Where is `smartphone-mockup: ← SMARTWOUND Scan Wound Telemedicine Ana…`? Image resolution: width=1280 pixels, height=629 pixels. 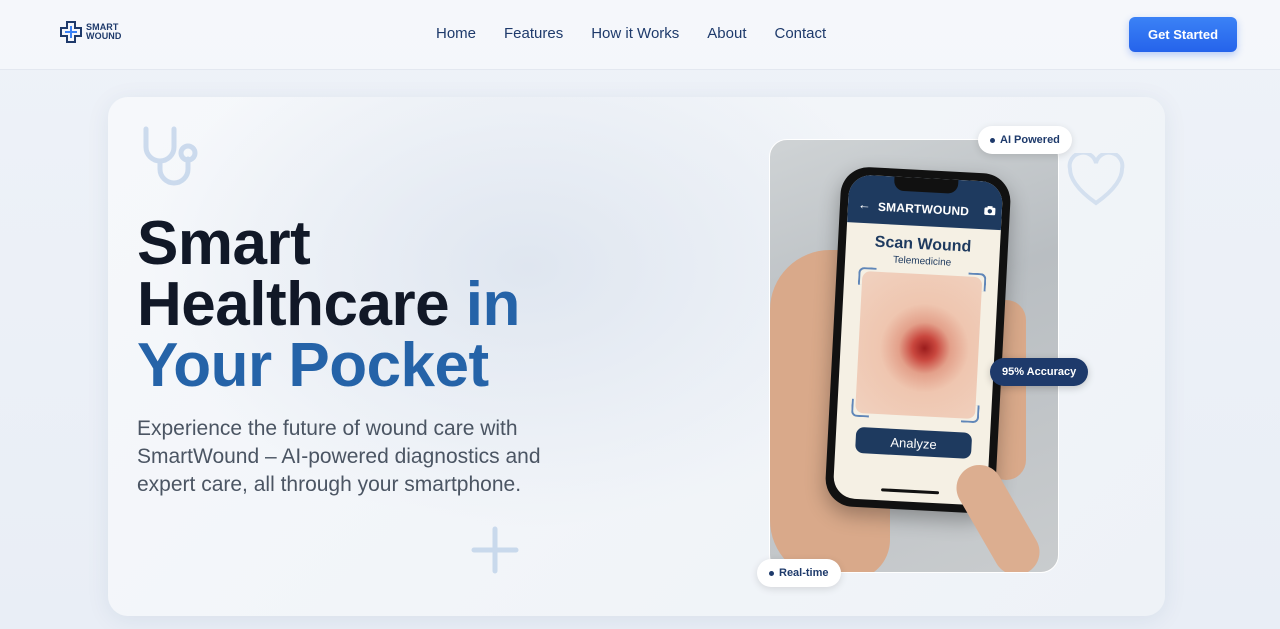
smartphone-mockup: ← SMARTWOUND Scan Wound Telemedicine Ana… is located at coordinates (918, 340).